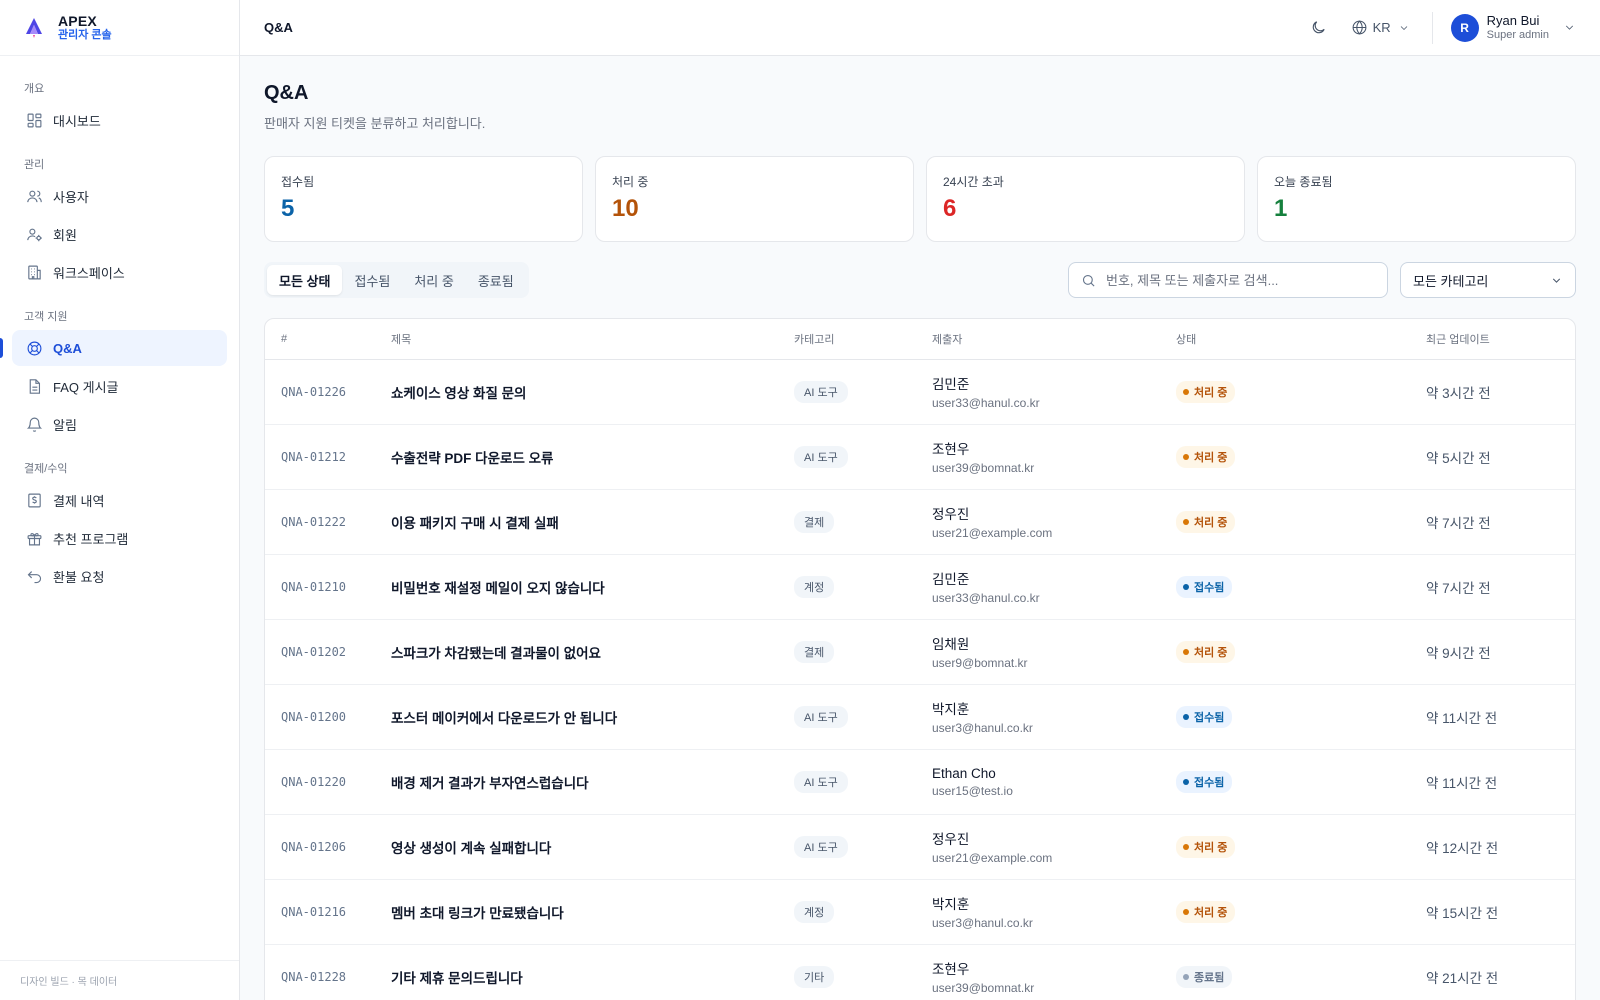 The width and height of the screenshot is (1600, 1000). What do you see at coordinates (34, 120) in the screenshot?
I see `dashboard-icon` at bounding box center [34, 120].